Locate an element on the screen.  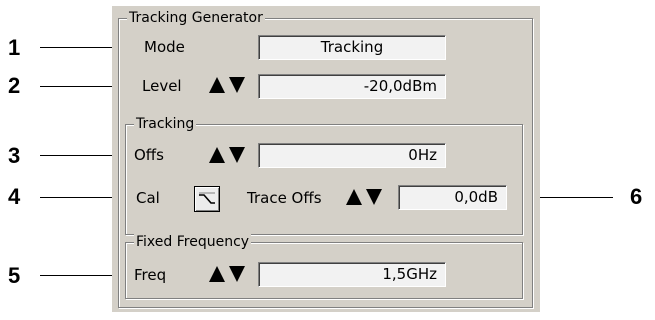
callout-4: 4 is located at coordinates (14, 196).